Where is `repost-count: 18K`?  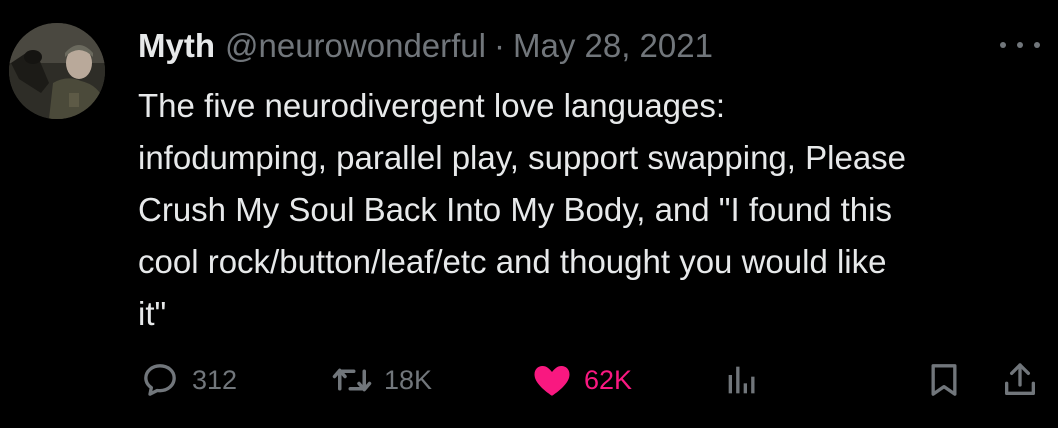 repost-count: 18K is located at coordinates (408, 379).